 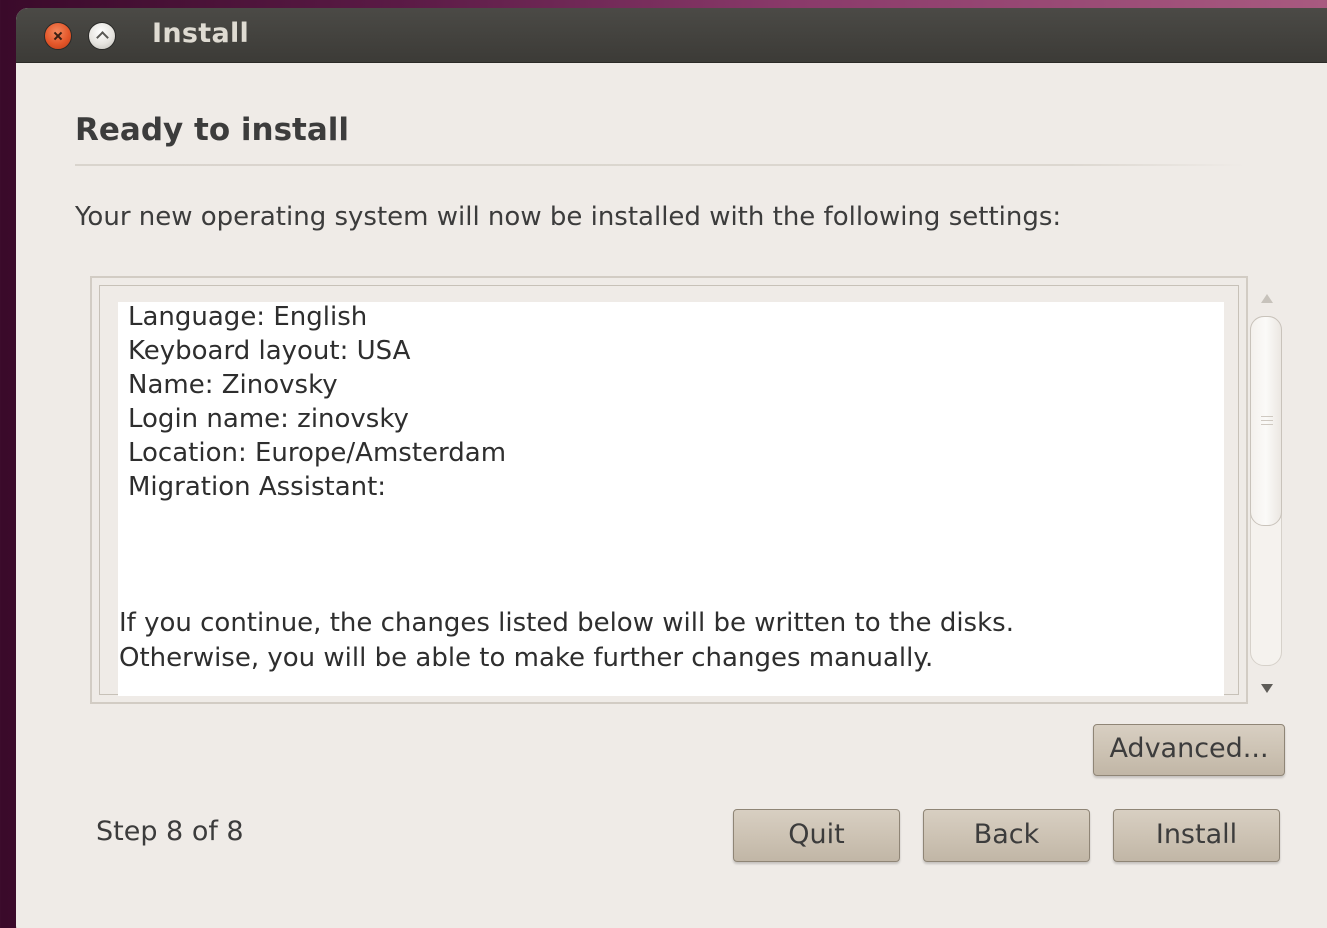 What do you see at coordinates (212, 130) in the screenshot?
I see `page-title: Ready to install` at bounding box center [212, 130].